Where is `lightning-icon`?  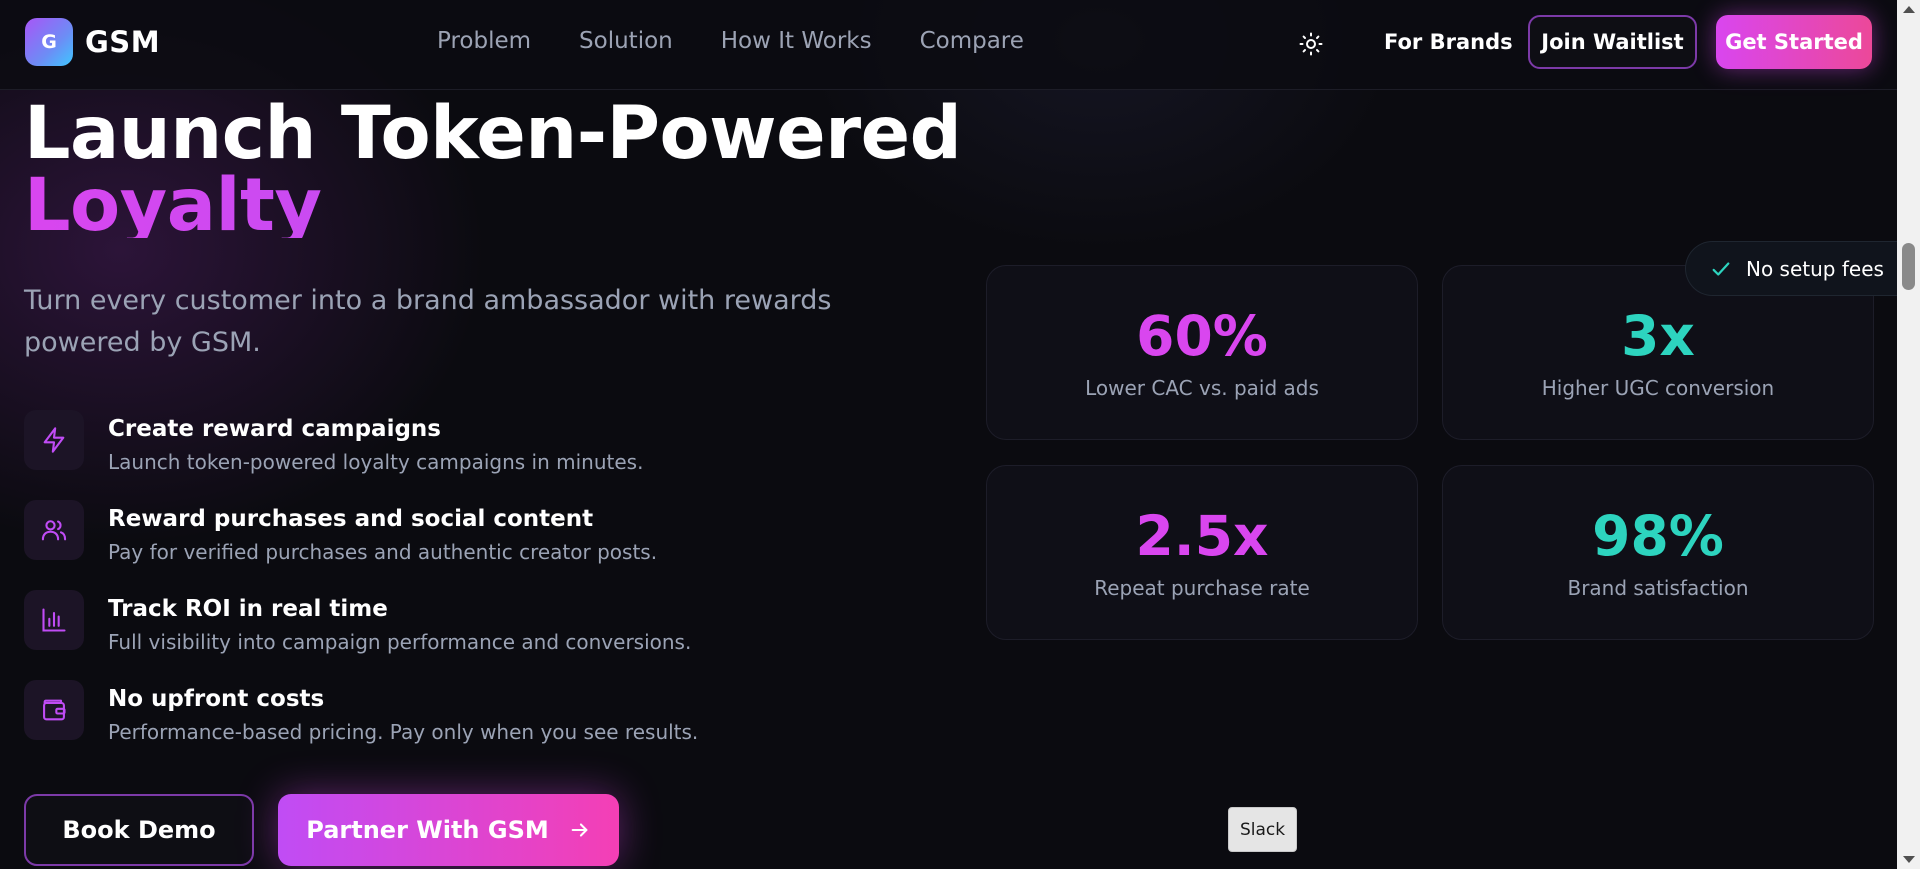 lightning-icon is located at coordinates (54, 440).